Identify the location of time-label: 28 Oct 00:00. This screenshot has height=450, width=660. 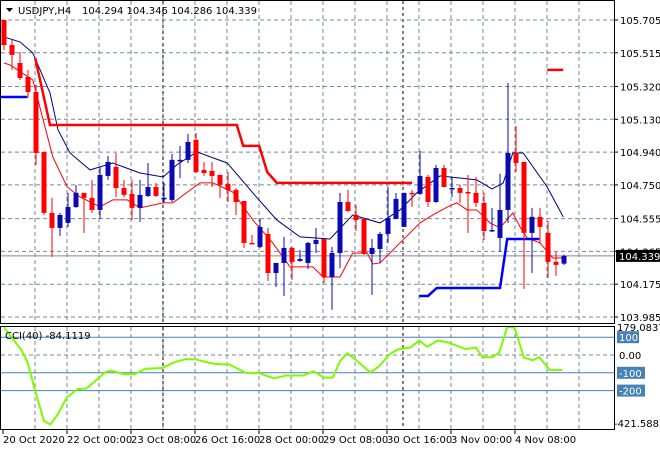
(291, 440).